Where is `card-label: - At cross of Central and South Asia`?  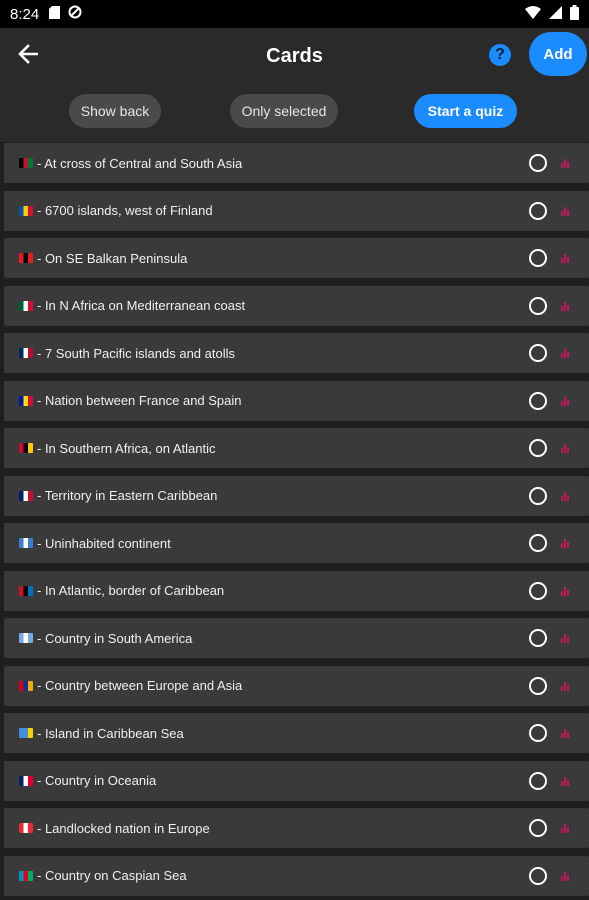 card-label: - At cross of Central and South Asia is located at coordinates (140, 163).